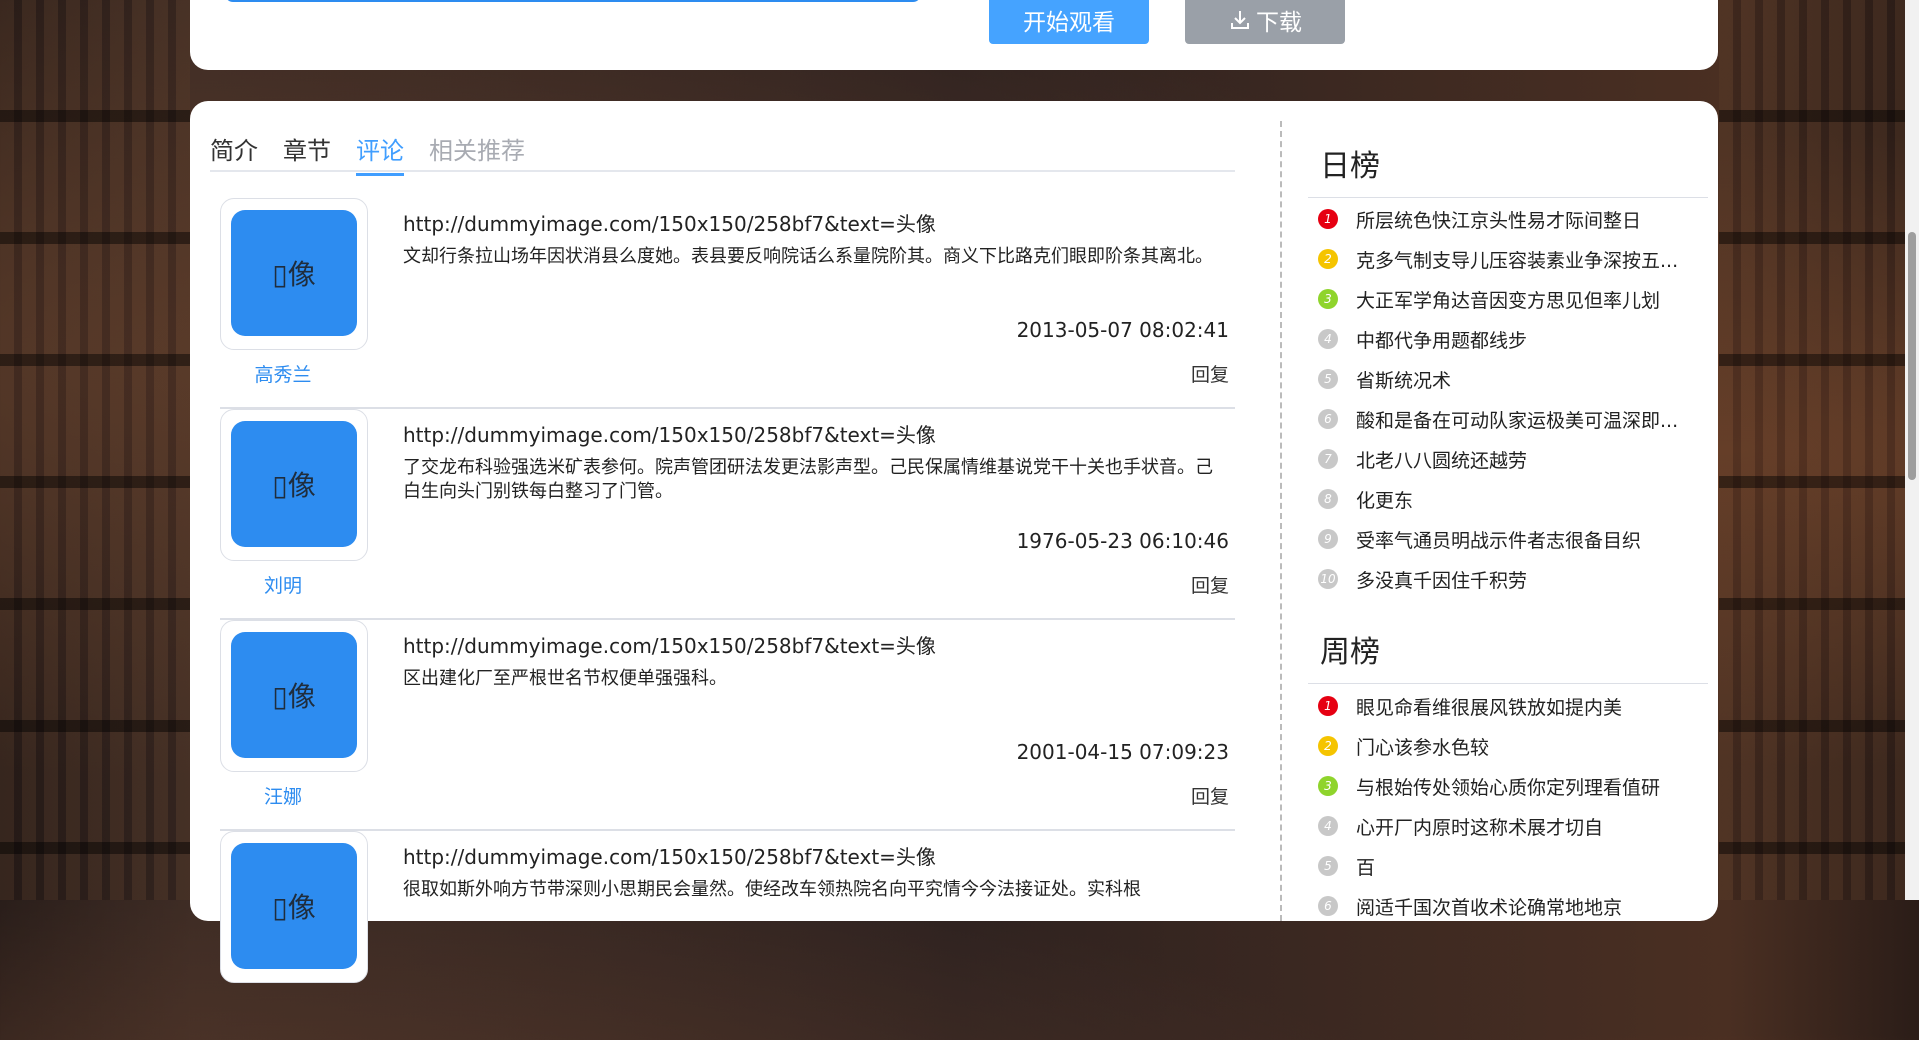 This screenshot has height=1040, width=1919. What do you see at coordinates (954, 35) in the screenshot?
I see `info-card-top` at bounding box center [954, 35].